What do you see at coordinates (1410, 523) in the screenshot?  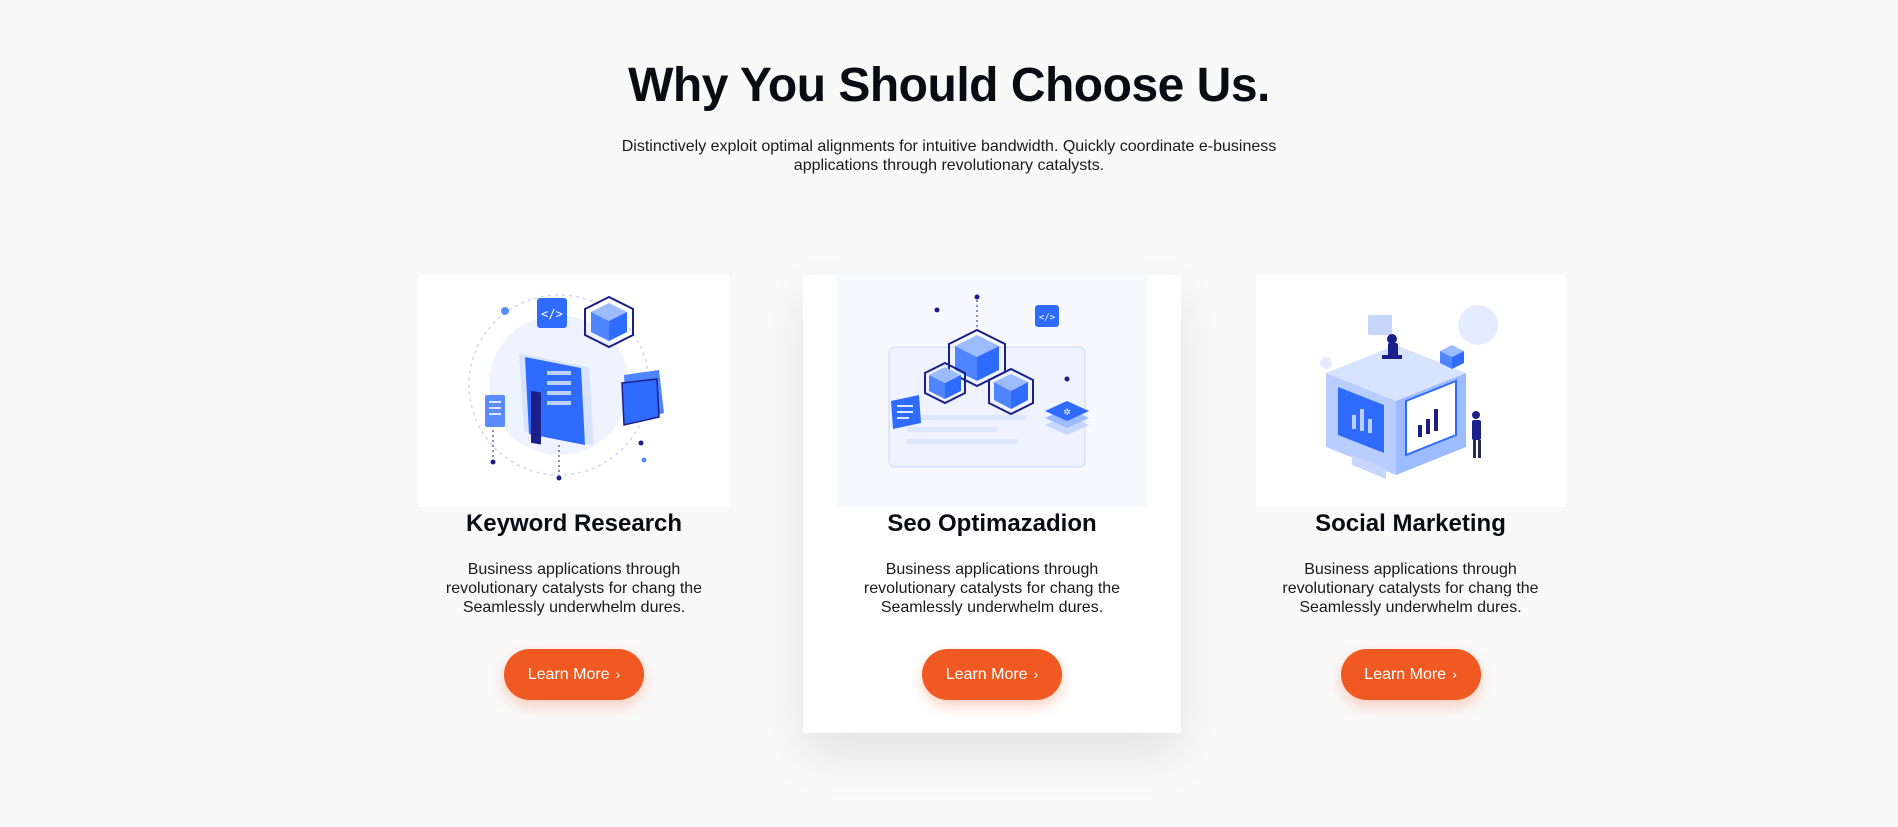 I see `card-title: Social Marketing` at bounding box center [1410, 523].